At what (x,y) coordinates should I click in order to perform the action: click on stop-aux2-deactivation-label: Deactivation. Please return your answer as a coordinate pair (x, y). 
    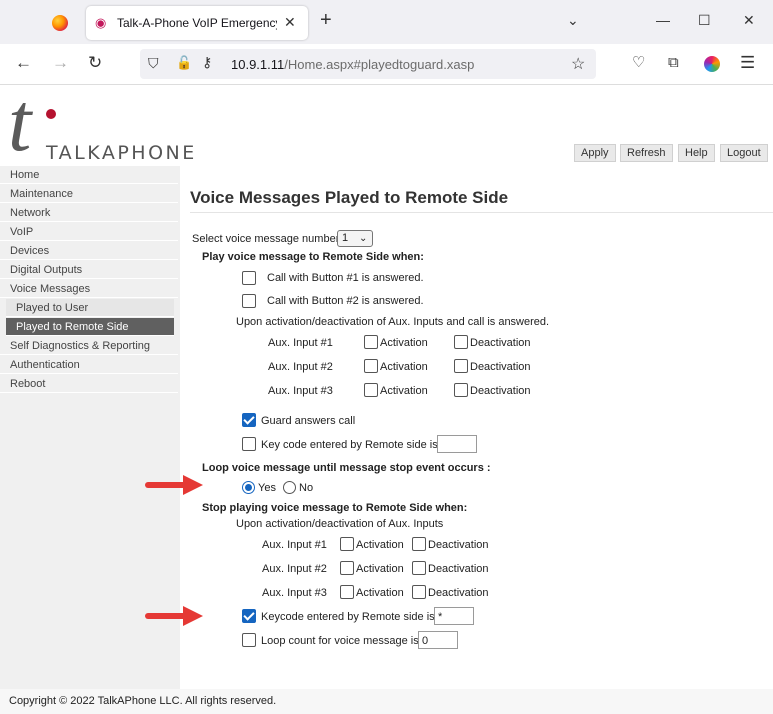
    Looking at the image, I should click on (458, 569).